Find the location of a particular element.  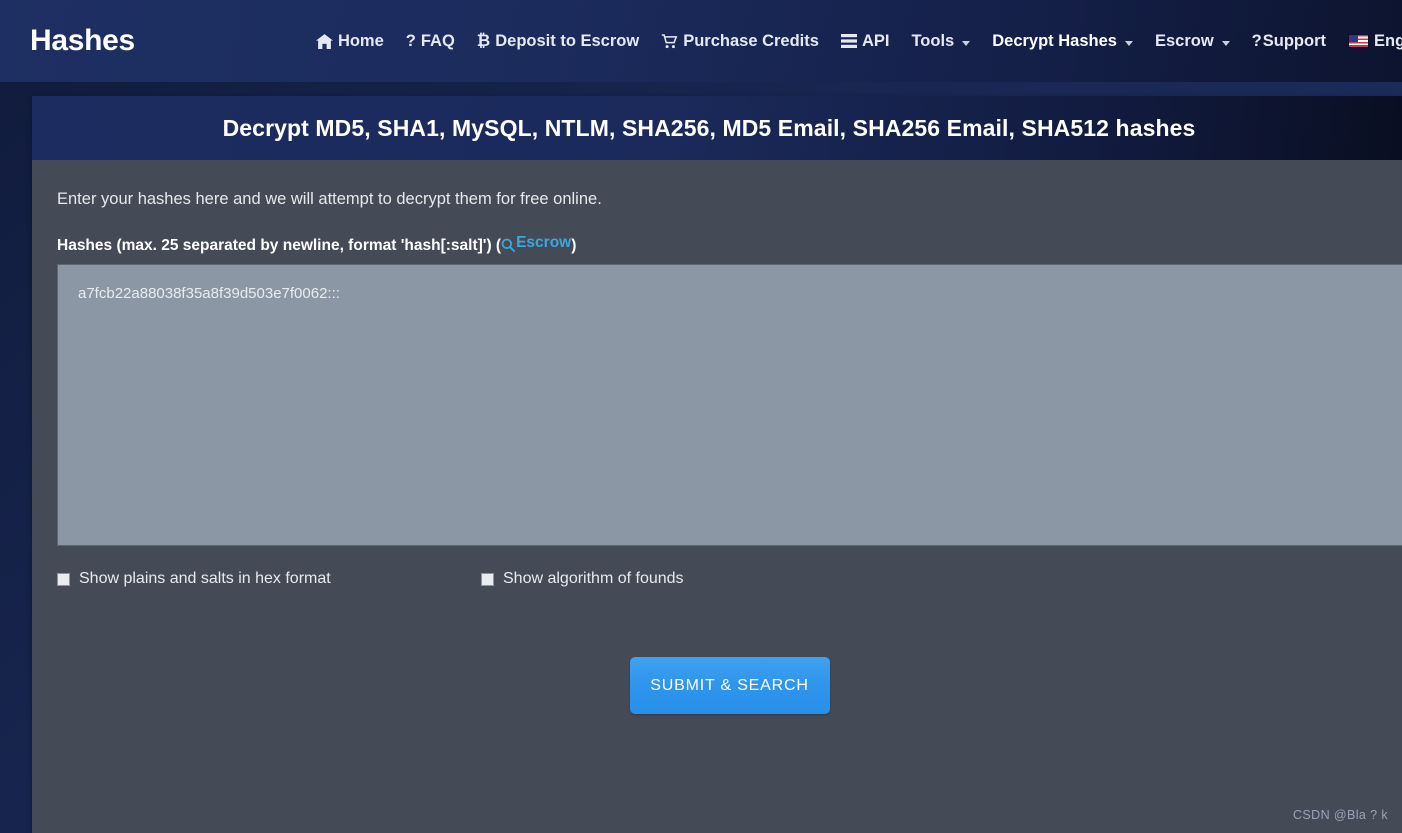

nav-item-support: ? Support is located at coordinates (1289, 41).